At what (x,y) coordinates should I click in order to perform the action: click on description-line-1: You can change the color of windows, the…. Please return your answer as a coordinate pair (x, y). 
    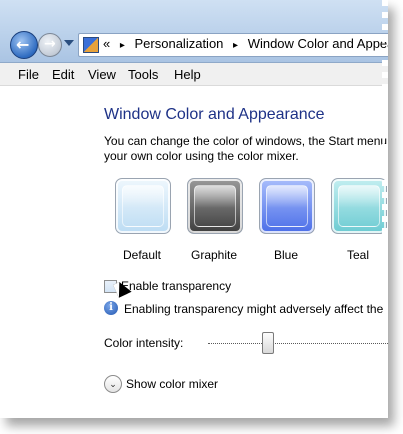
    Looking at the image, I should click on (246, 141).